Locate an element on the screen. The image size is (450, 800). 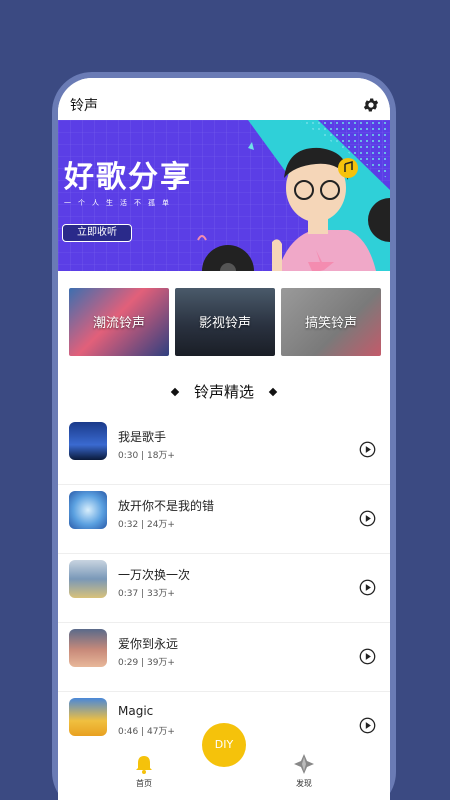
listen-now-button: 立即收听 is located at coordinates (97, 233).